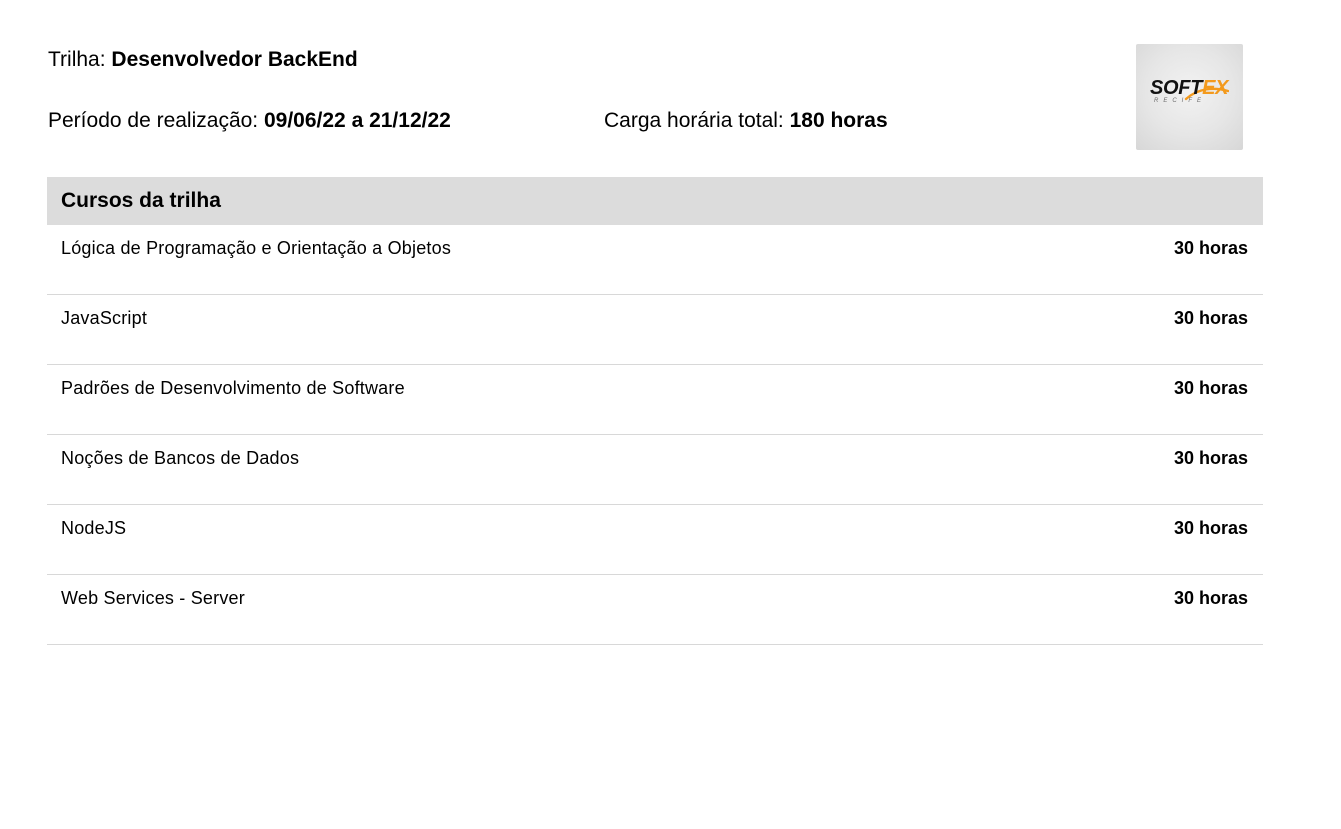 The height and width of the screenshot is (829, 1341). Describe the element at coordinates (655, 330) in the screenshot. I see `course-row: JavaScript 30 horas` at that location.